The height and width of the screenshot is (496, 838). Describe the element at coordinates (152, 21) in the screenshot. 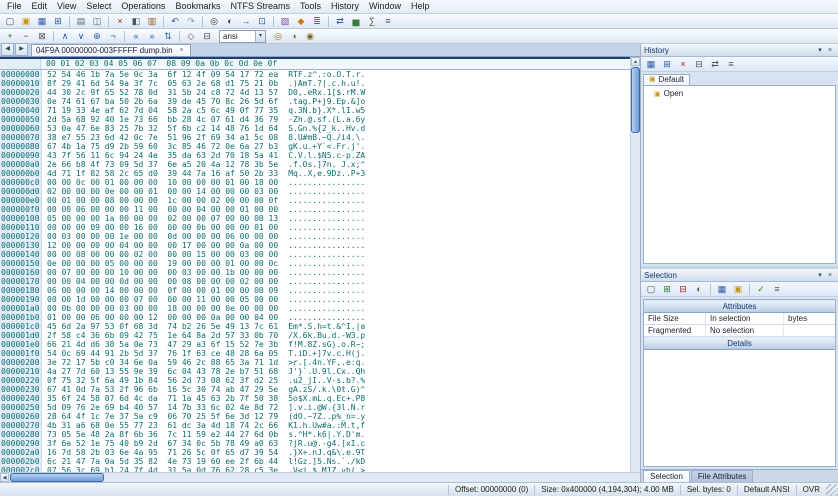

I see `paste-icon: ▥` at that location.